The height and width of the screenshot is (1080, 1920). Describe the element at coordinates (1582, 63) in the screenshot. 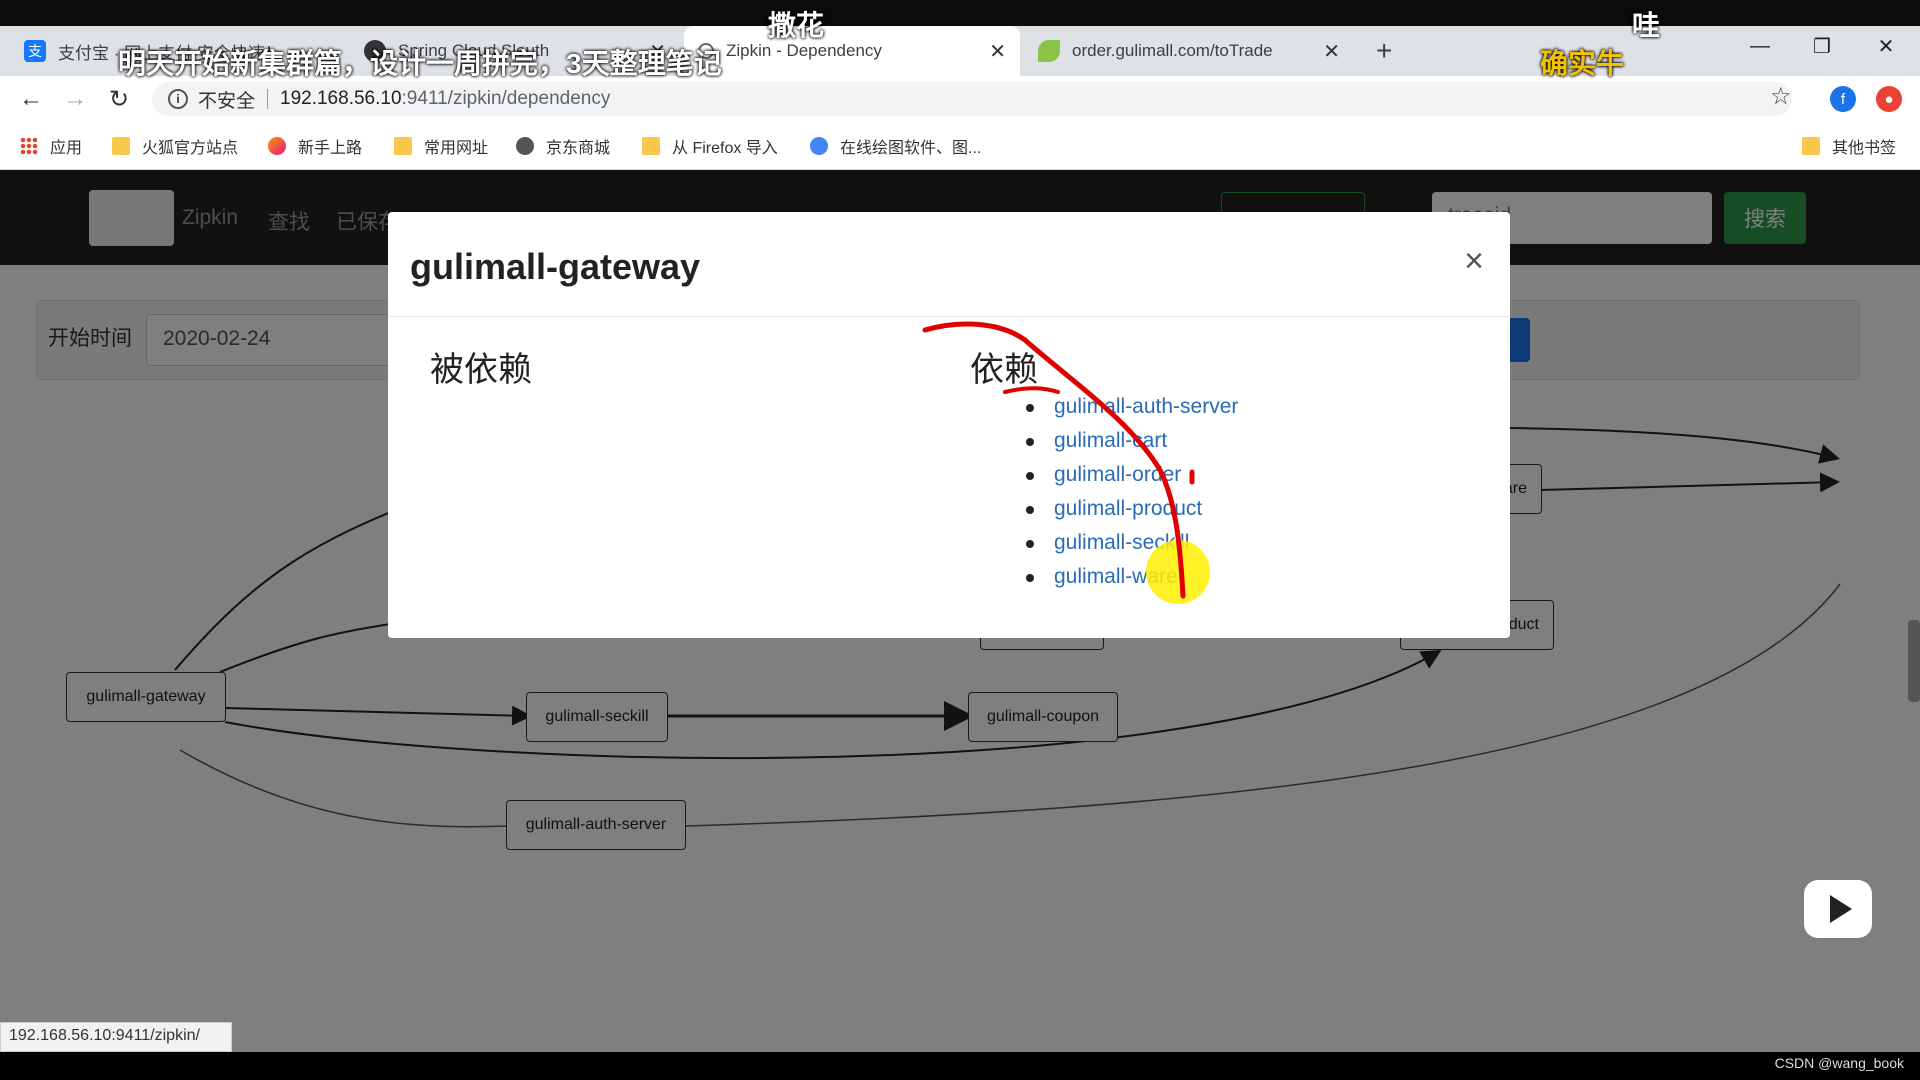

I see `danmaku-comment: 确实牛` at that location.